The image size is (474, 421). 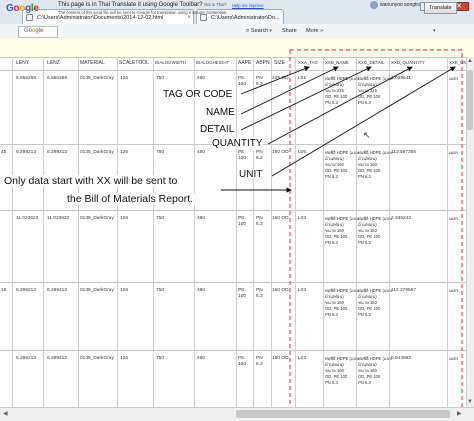 What do you see at coordinates (251, 174) in the screenshot?
I see `annotation-unit: UNIT` at bounding box center [251, 174].